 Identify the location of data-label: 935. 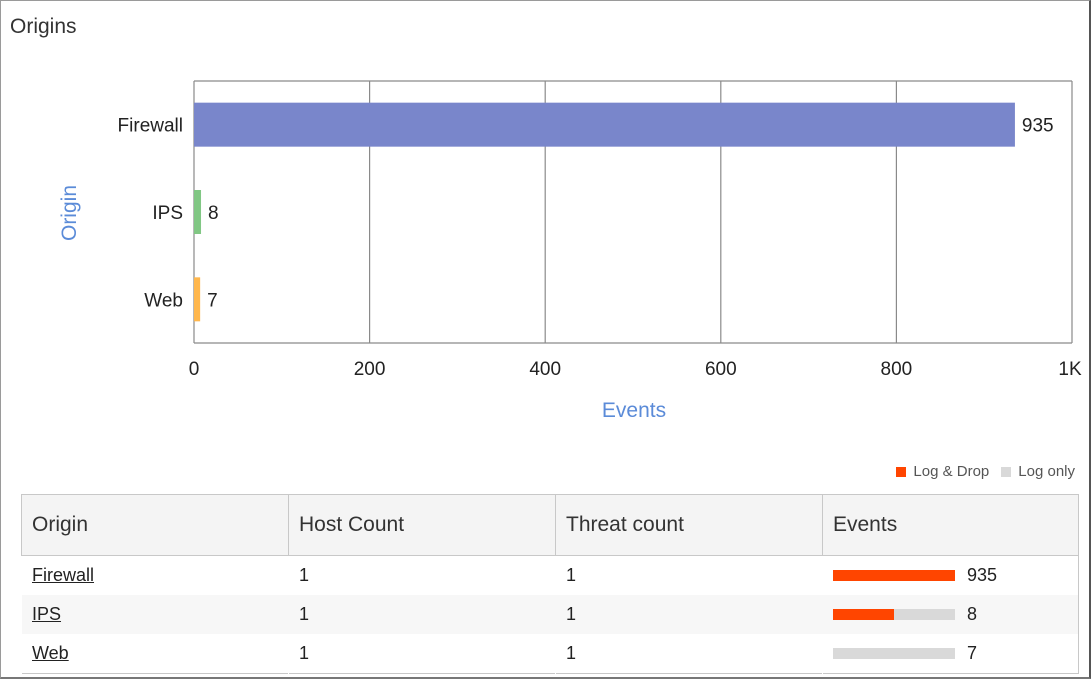
(1038, 126).